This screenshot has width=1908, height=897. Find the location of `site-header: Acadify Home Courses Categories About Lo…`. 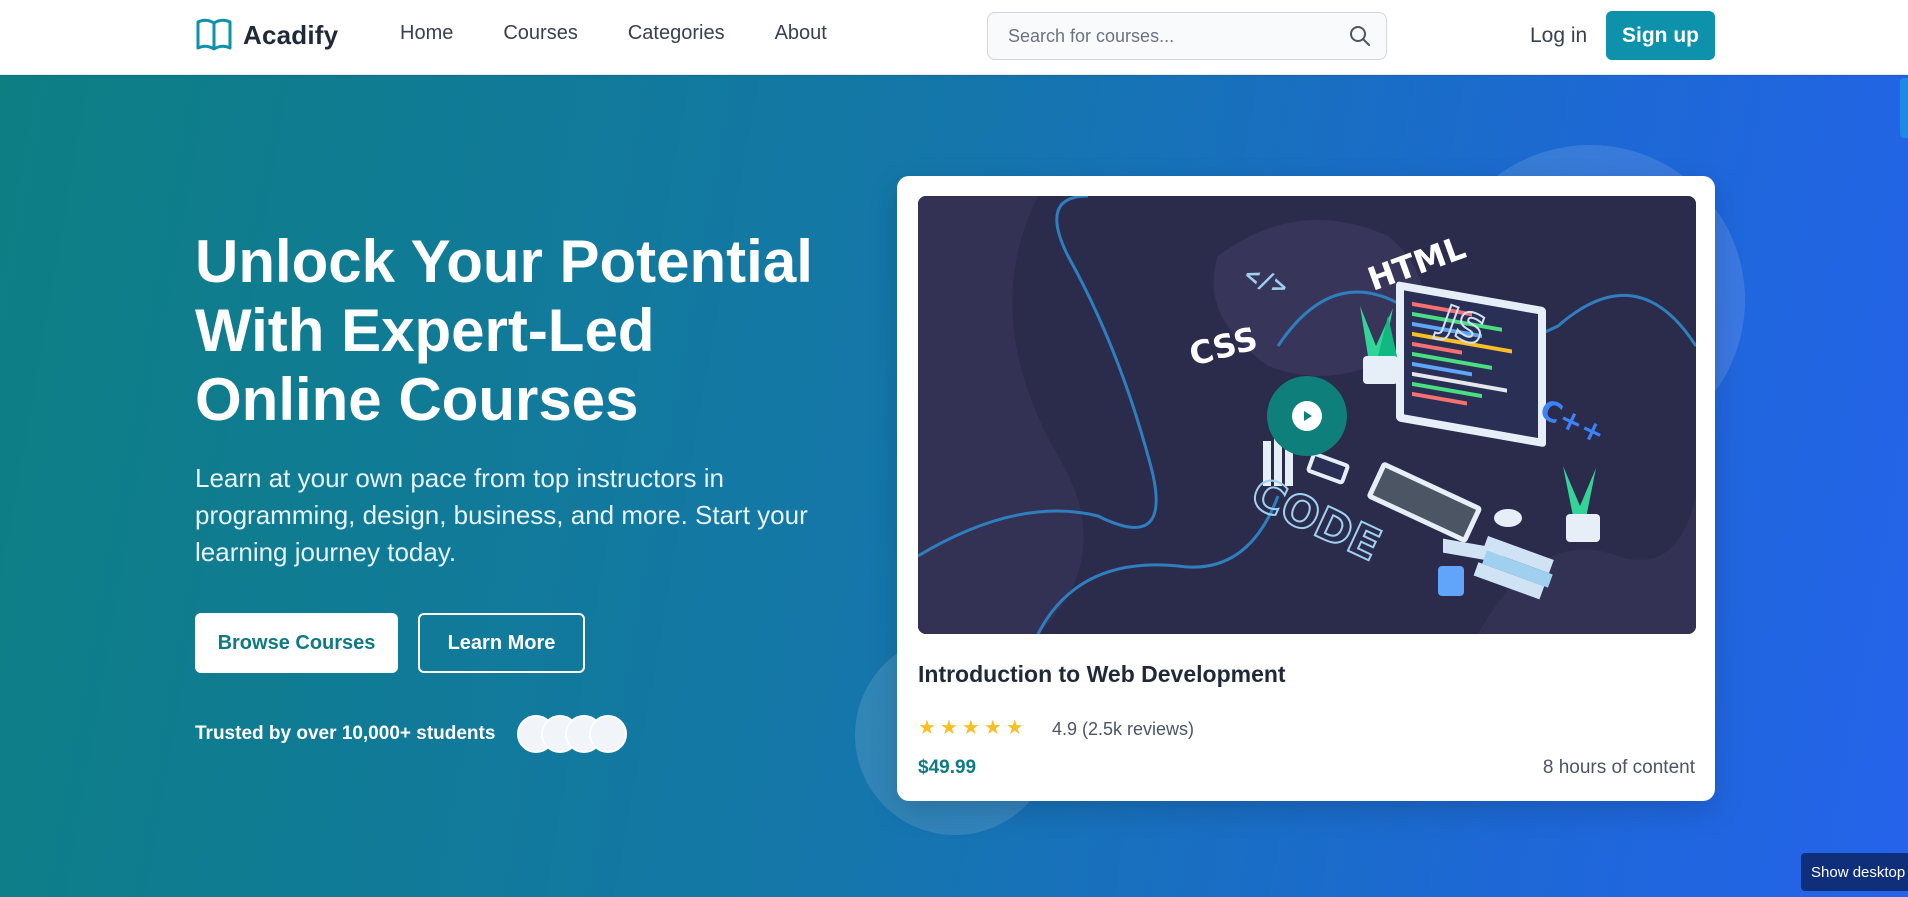

site-header: Acadify Home Courses Categories About Lo… is located at coordinates (954, 37).